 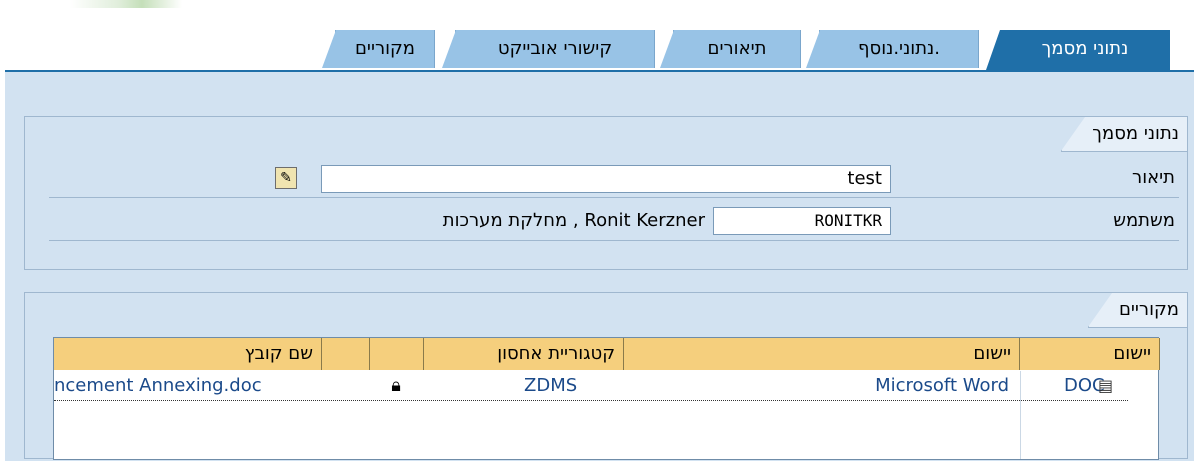 I want to click on description-label: תיאור, so click(x=1153, y=177).